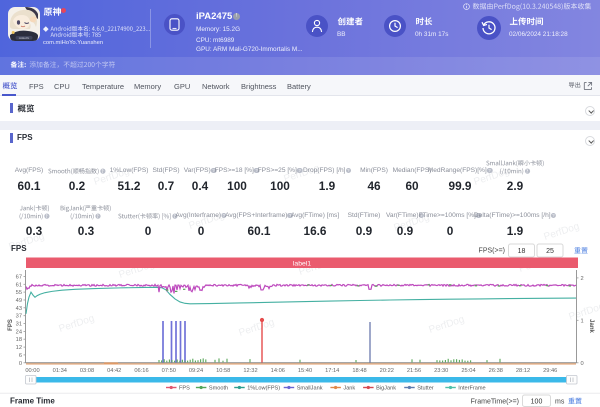 The height and width of the screenshot is (407, 600). What do you see at coordinates (19, 301) in the screenshot?
I see `svg-text: 49` at bounding box center [19, 301].